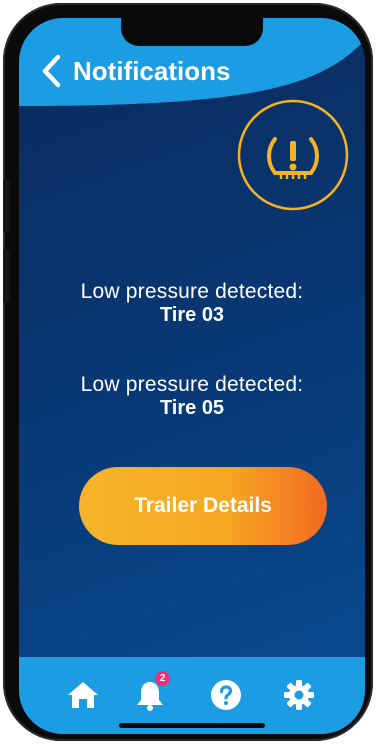 The width and height of the screenshot is (378, 746). I want to click on home-icon, so click(83, 695).